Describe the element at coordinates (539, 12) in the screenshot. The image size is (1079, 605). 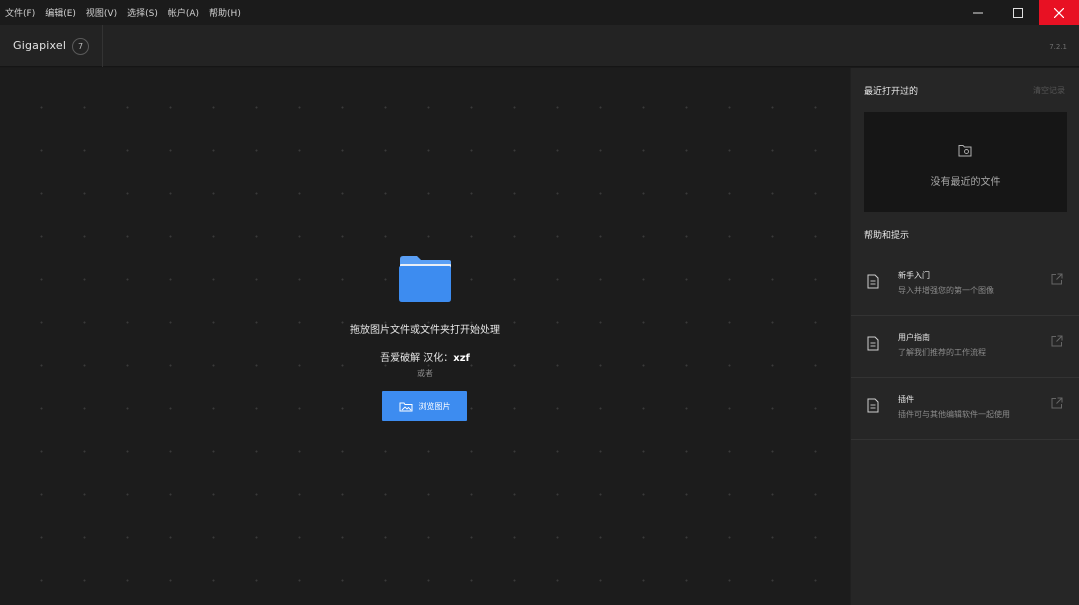
I see `title-bar: 文件(F) 编辑(E) 视图(V) 选择(S) 帐户(A) 帮助(H)` at that location.